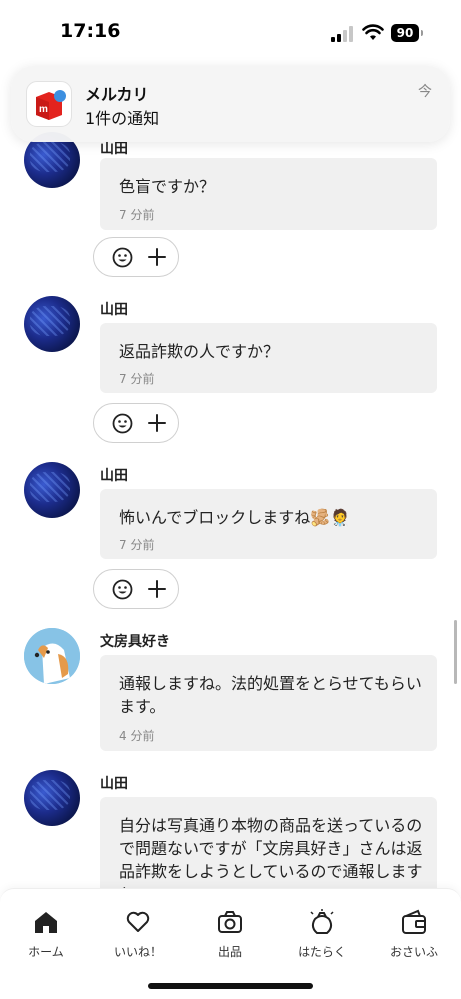 This screenshot has height=999, width=461. What do you see at coordinates (455, 652) in the screenshot?
I see `scrollbar` at bounding box center [455, 652].